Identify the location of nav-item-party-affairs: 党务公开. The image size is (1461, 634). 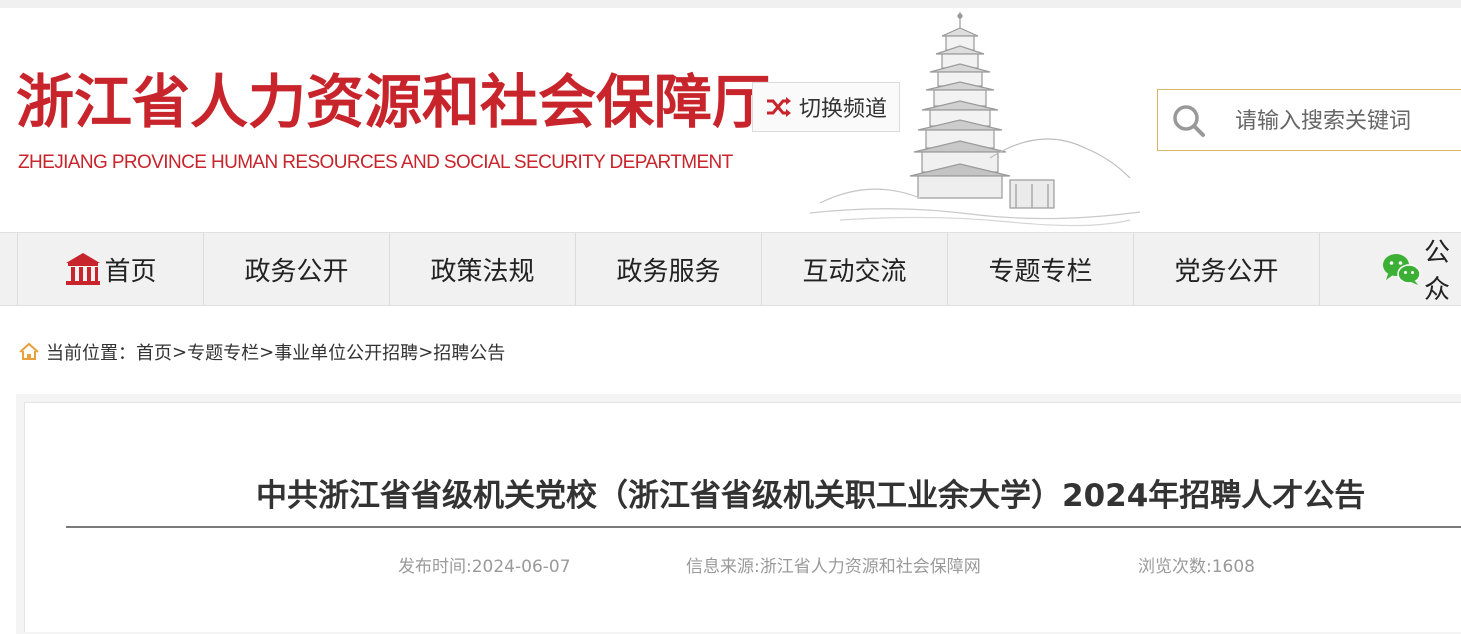
(1226, 269).